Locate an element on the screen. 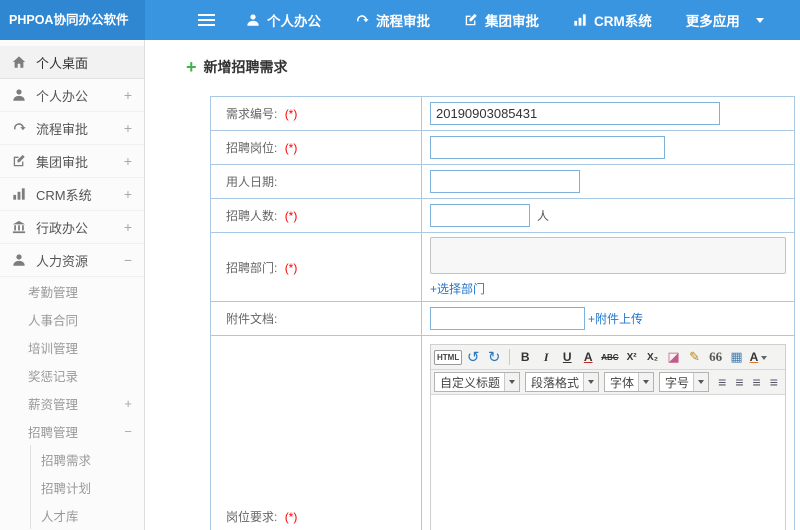  sidebar-item-hr: 人力资源 − is located at coordinates (72, 260).